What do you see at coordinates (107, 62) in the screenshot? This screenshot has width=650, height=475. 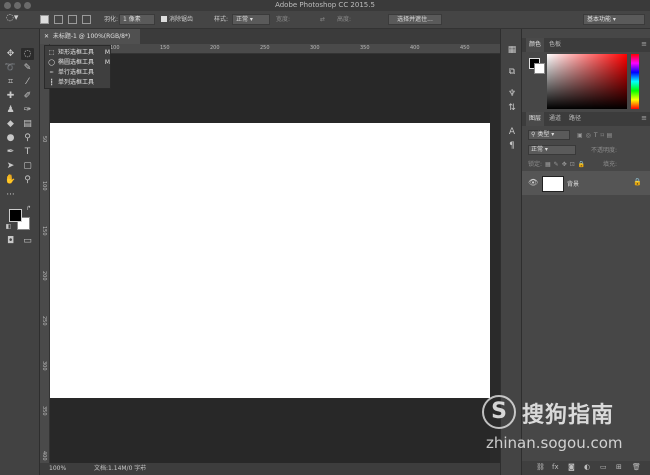 I see `flyout-item-shortcut: M` at bounding box center [107, 62].